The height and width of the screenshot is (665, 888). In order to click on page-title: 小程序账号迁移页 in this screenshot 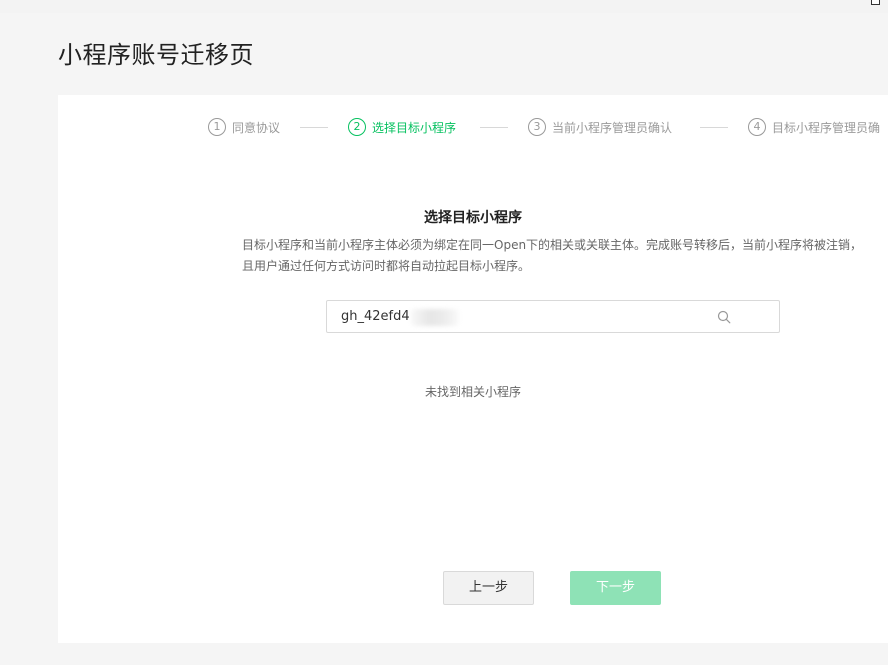, I will do `click(156, 55)`.